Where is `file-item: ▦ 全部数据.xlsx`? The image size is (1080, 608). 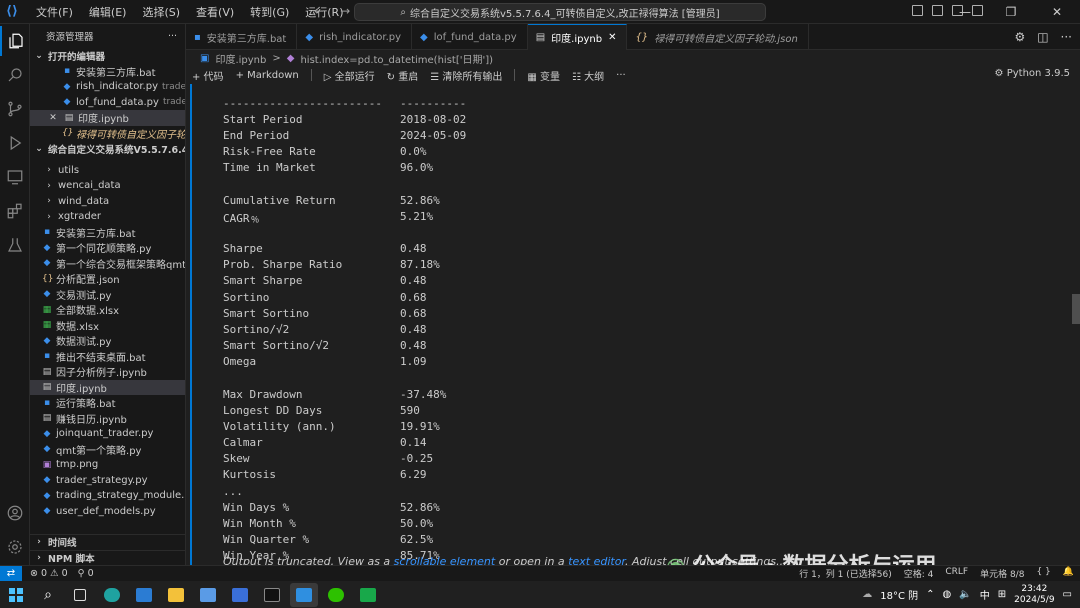 file-item: ▦ 全部数据.xlsx is located at coordinates (107, 310).